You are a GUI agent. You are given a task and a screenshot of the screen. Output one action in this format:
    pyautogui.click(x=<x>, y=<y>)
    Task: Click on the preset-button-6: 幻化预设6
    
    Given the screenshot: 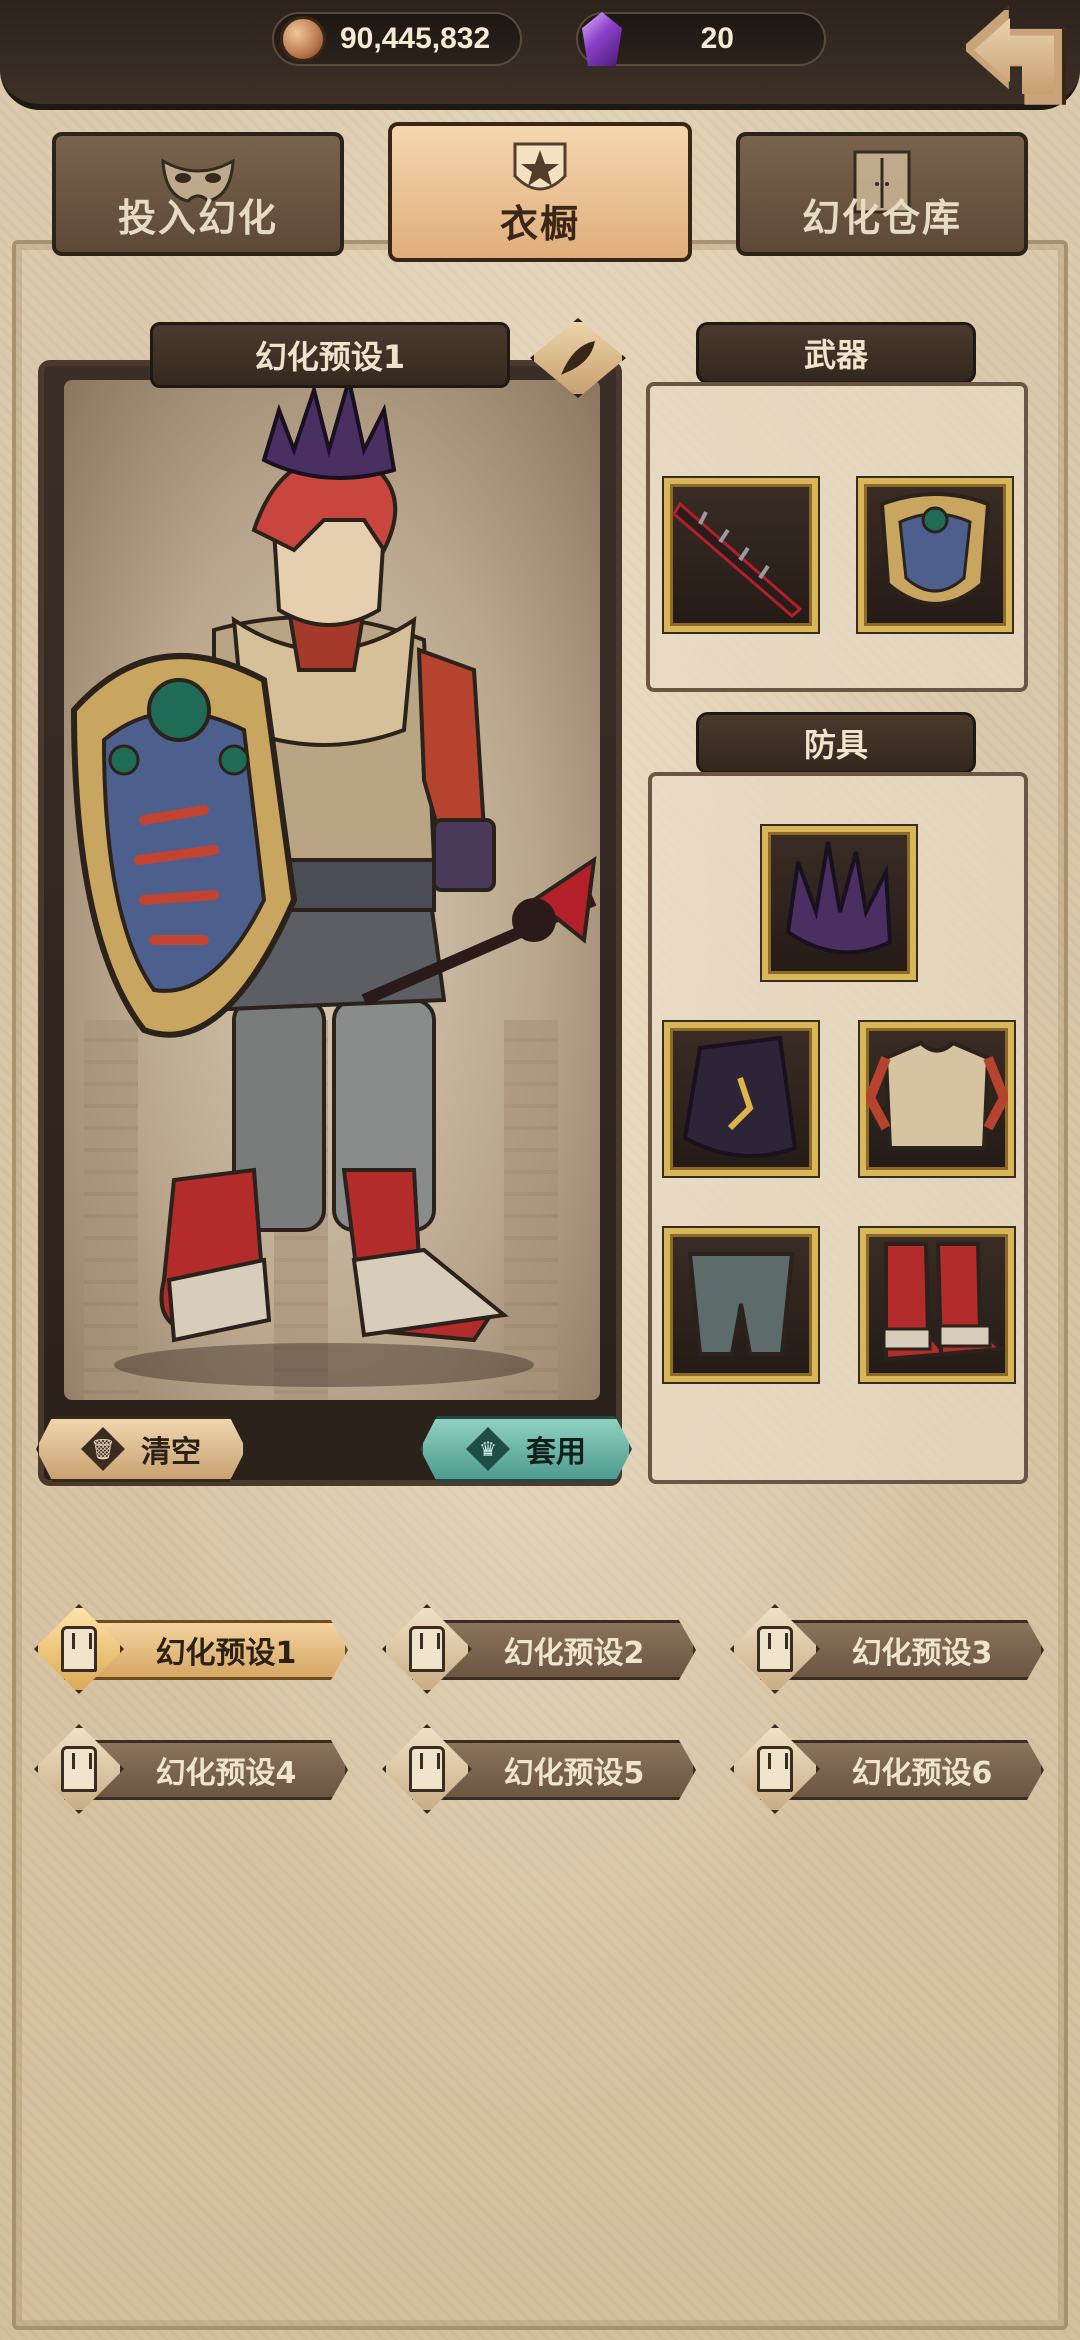 What is the action you would take?
    pyautogui.click(x=889, y=1769)
    